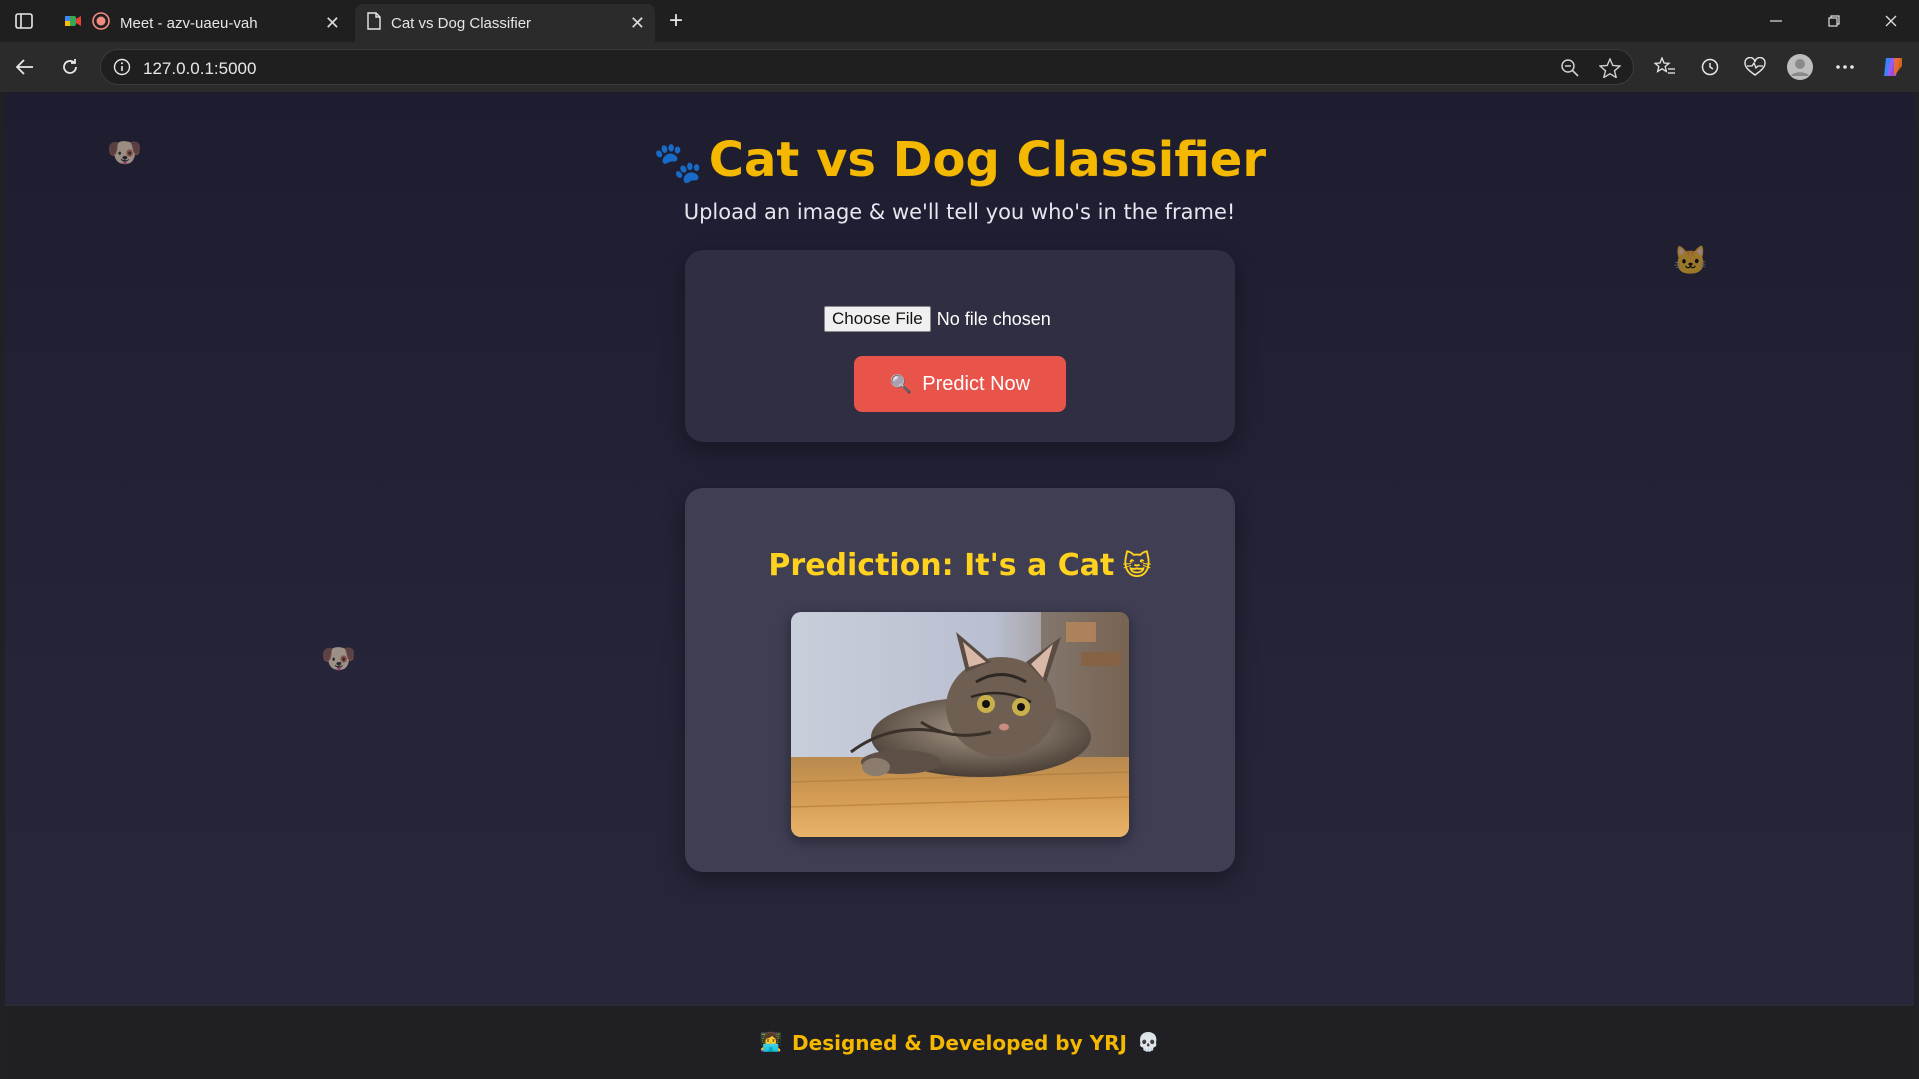  I want to click on close-window-icon, so click(1891, 21).